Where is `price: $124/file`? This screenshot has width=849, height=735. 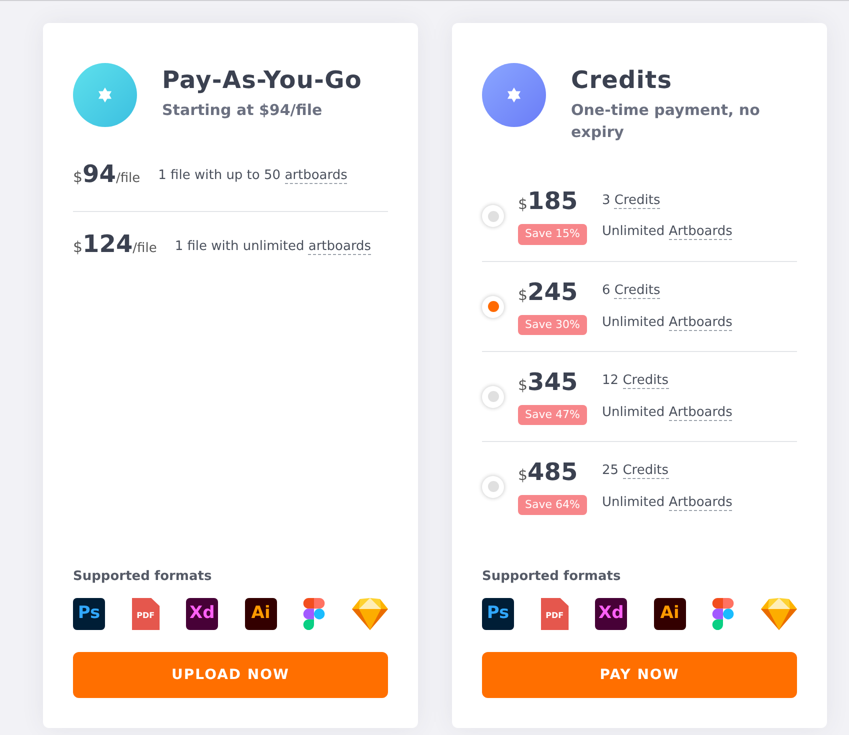
price: $124/file is located at coordinates (115, 244).